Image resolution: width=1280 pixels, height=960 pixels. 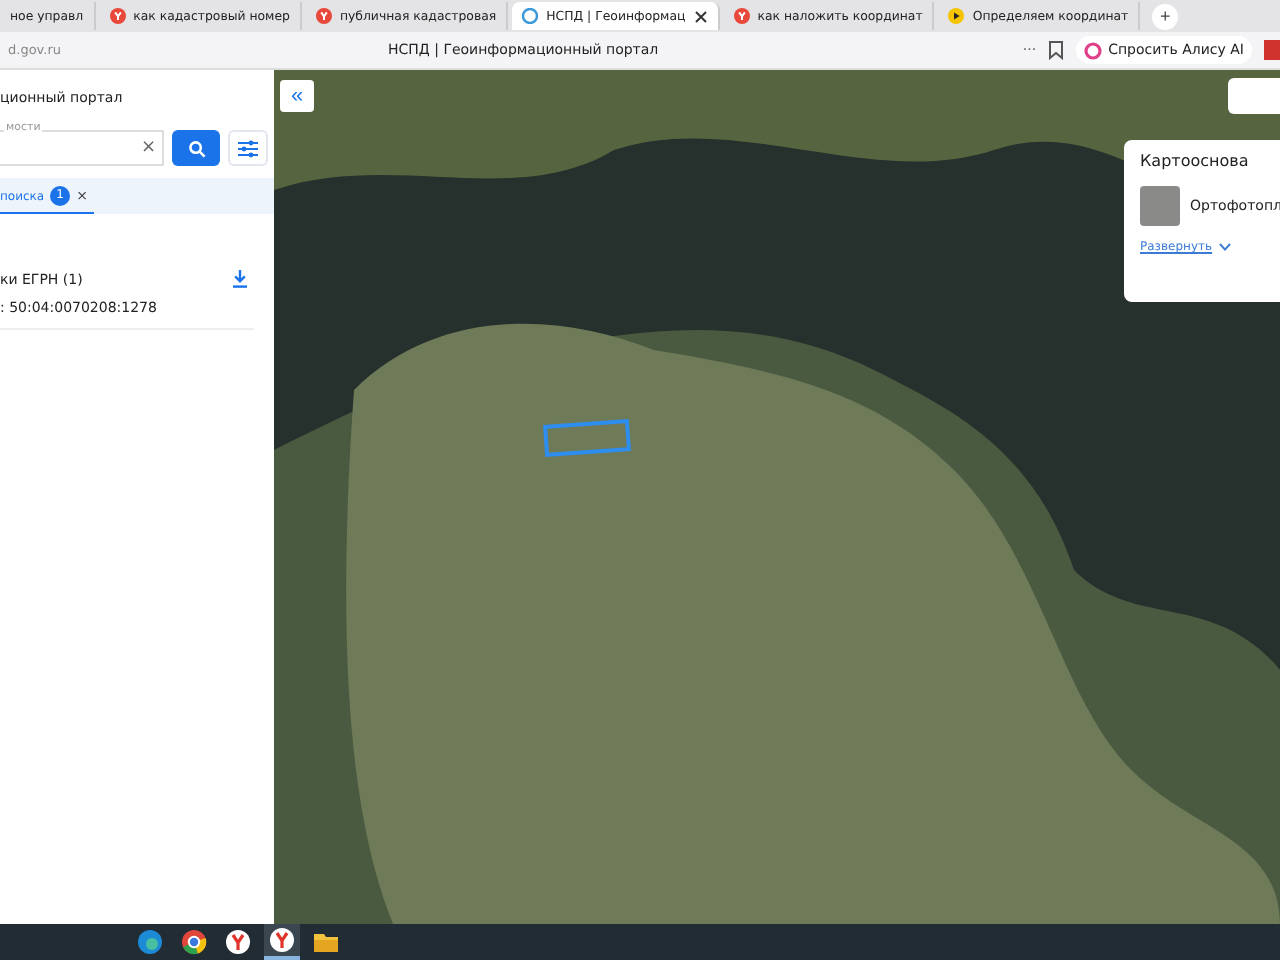 I want to click on parcel-outline, so click(x=587, y=438).